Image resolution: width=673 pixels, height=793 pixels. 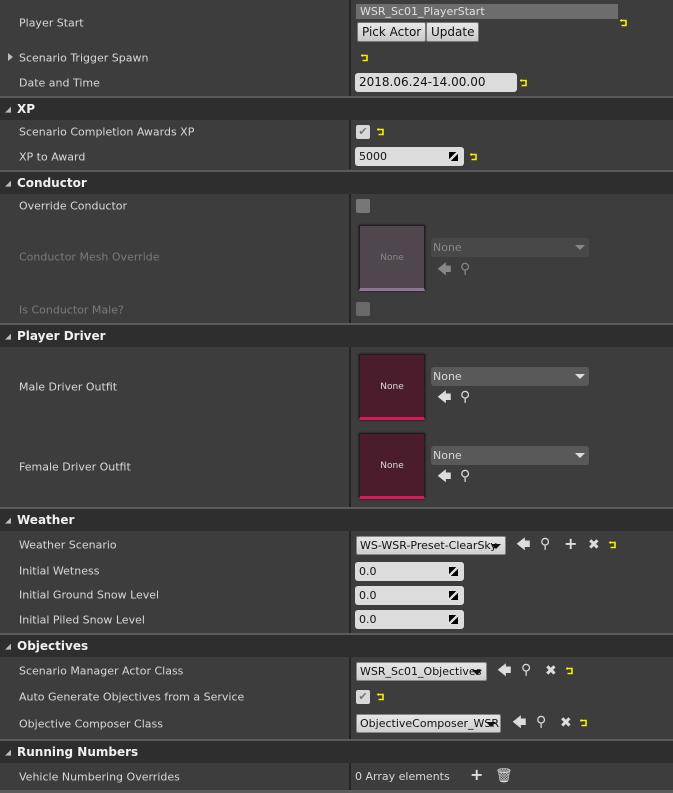 What do you see at coordinates (336, 58) in the screenshot?
I see `row-scenario-trigger-spawn: Scenario Trigger Spawn` at bounding box center [336, 58].